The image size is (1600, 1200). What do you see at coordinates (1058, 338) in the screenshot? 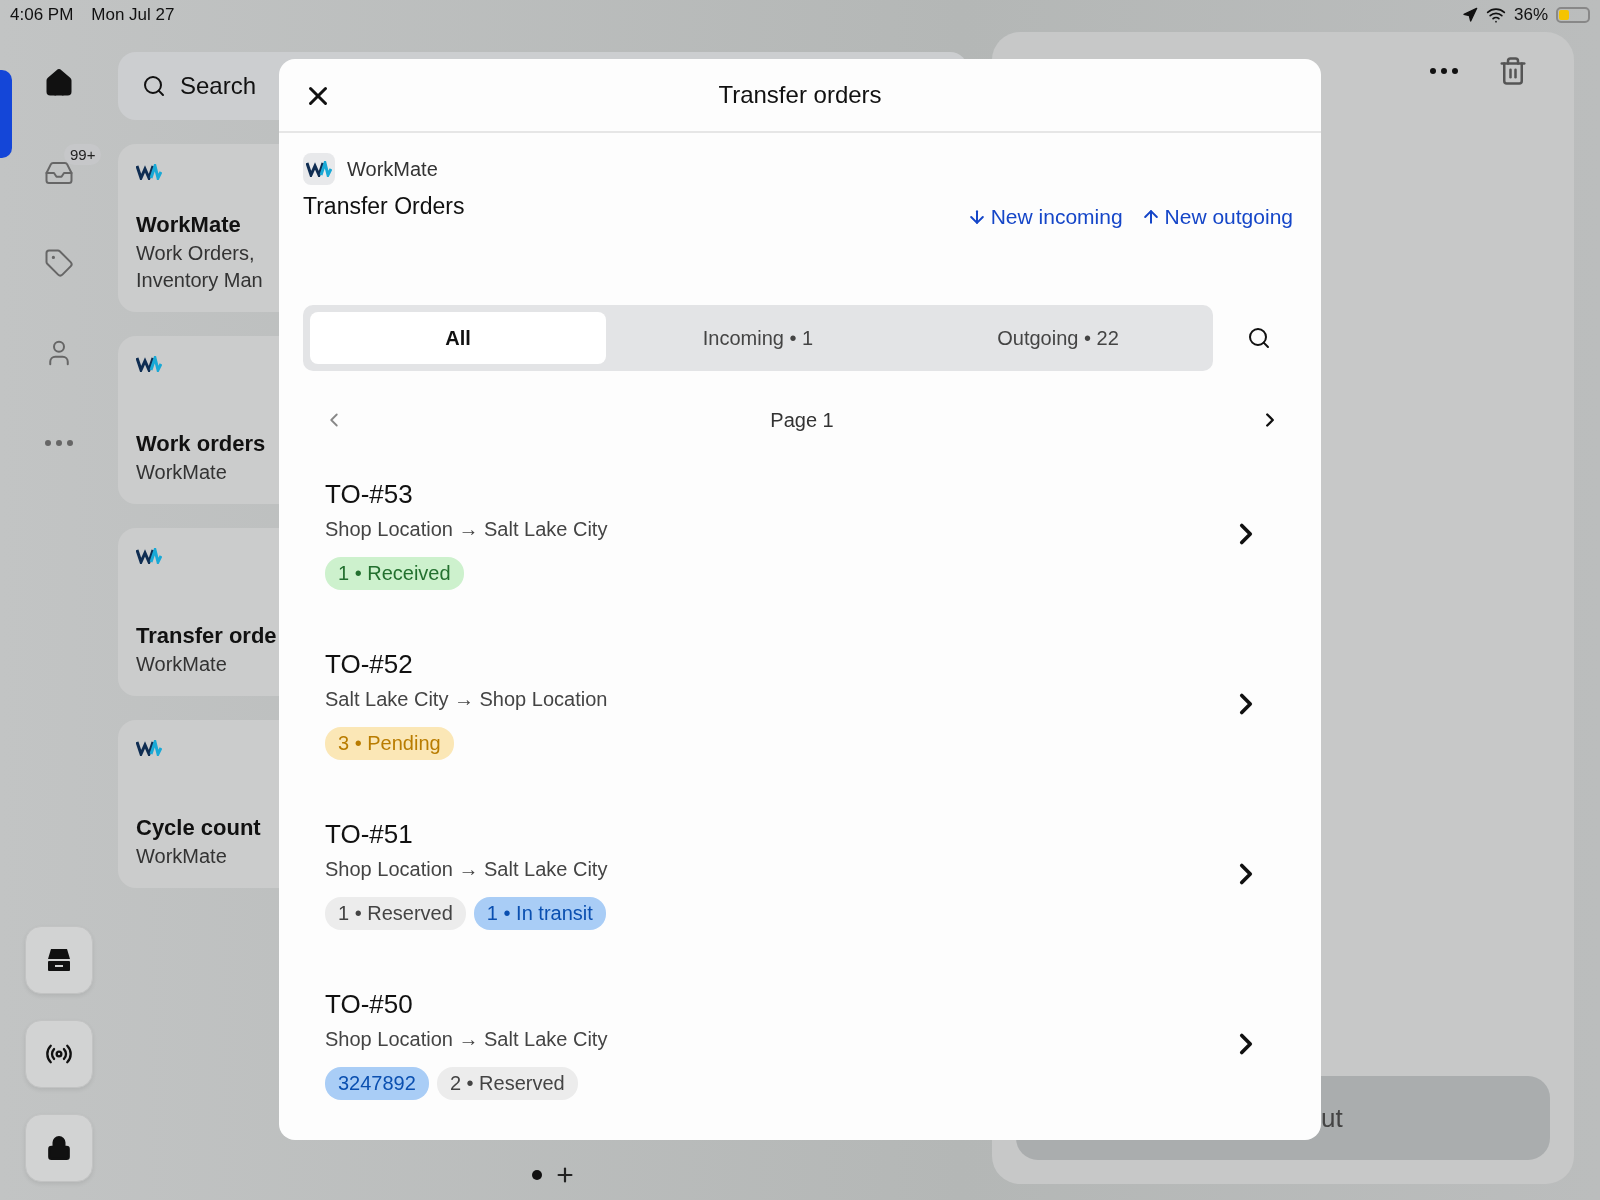
I see `filter-tab: Outgoing • 22` at bounding box center [1058, 338].